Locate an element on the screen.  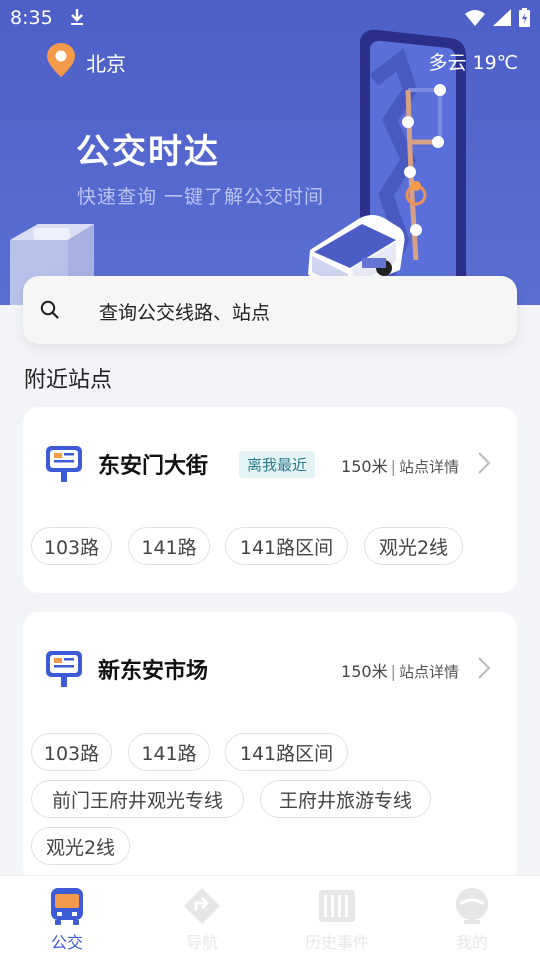
history-icon is located at coordinates (337, 908).